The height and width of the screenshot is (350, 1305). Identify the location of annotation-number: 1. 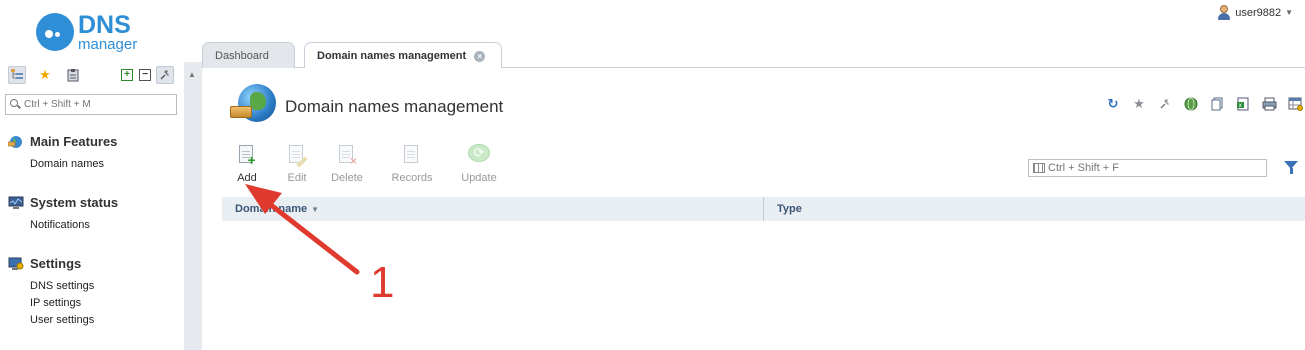
(382, 282).